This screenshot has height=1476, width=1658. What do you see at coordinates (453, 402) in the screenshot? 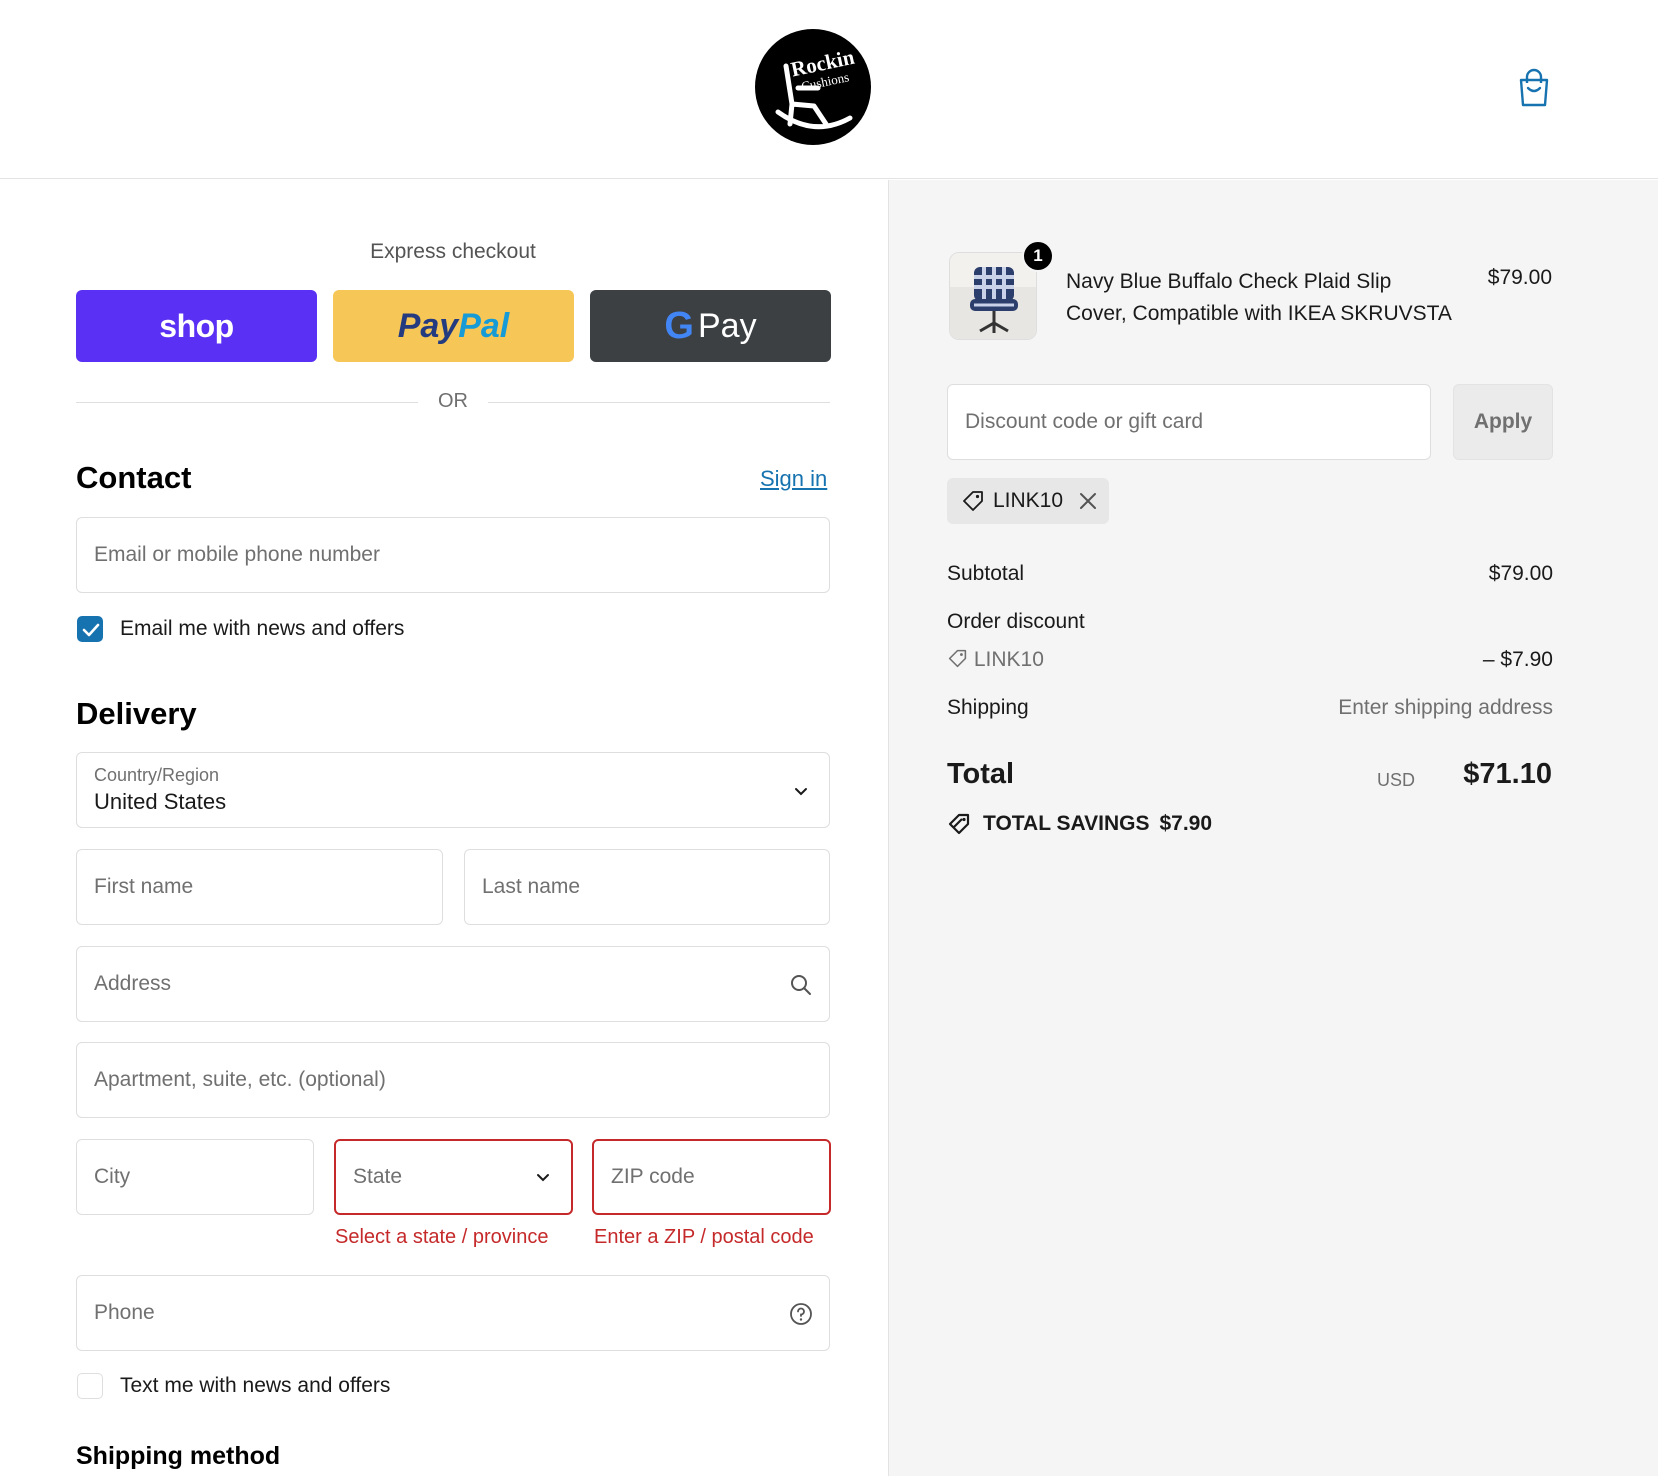
I see `or-divider: OR` at bounding box center [453, 402].